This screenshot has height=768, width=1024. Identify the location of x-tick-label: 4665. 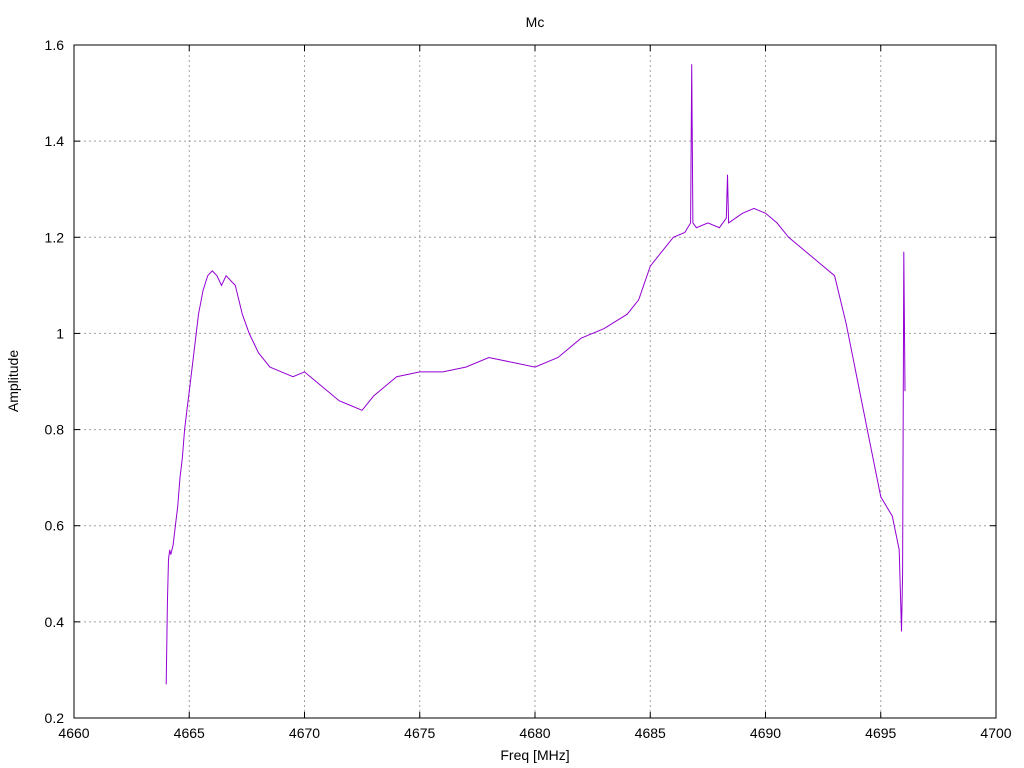
(189, 733).